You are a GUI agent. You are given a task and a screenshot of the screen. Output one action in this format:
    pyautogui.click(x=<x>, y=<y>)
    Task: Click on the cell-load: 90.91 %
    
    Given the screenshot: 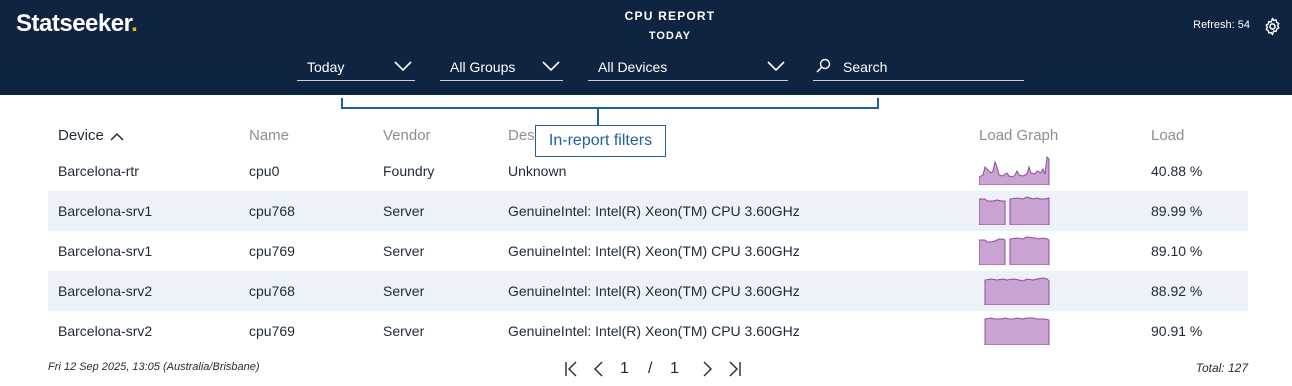 What is the action you would take?
    pyautogui.click(x=1177, y=331)
    